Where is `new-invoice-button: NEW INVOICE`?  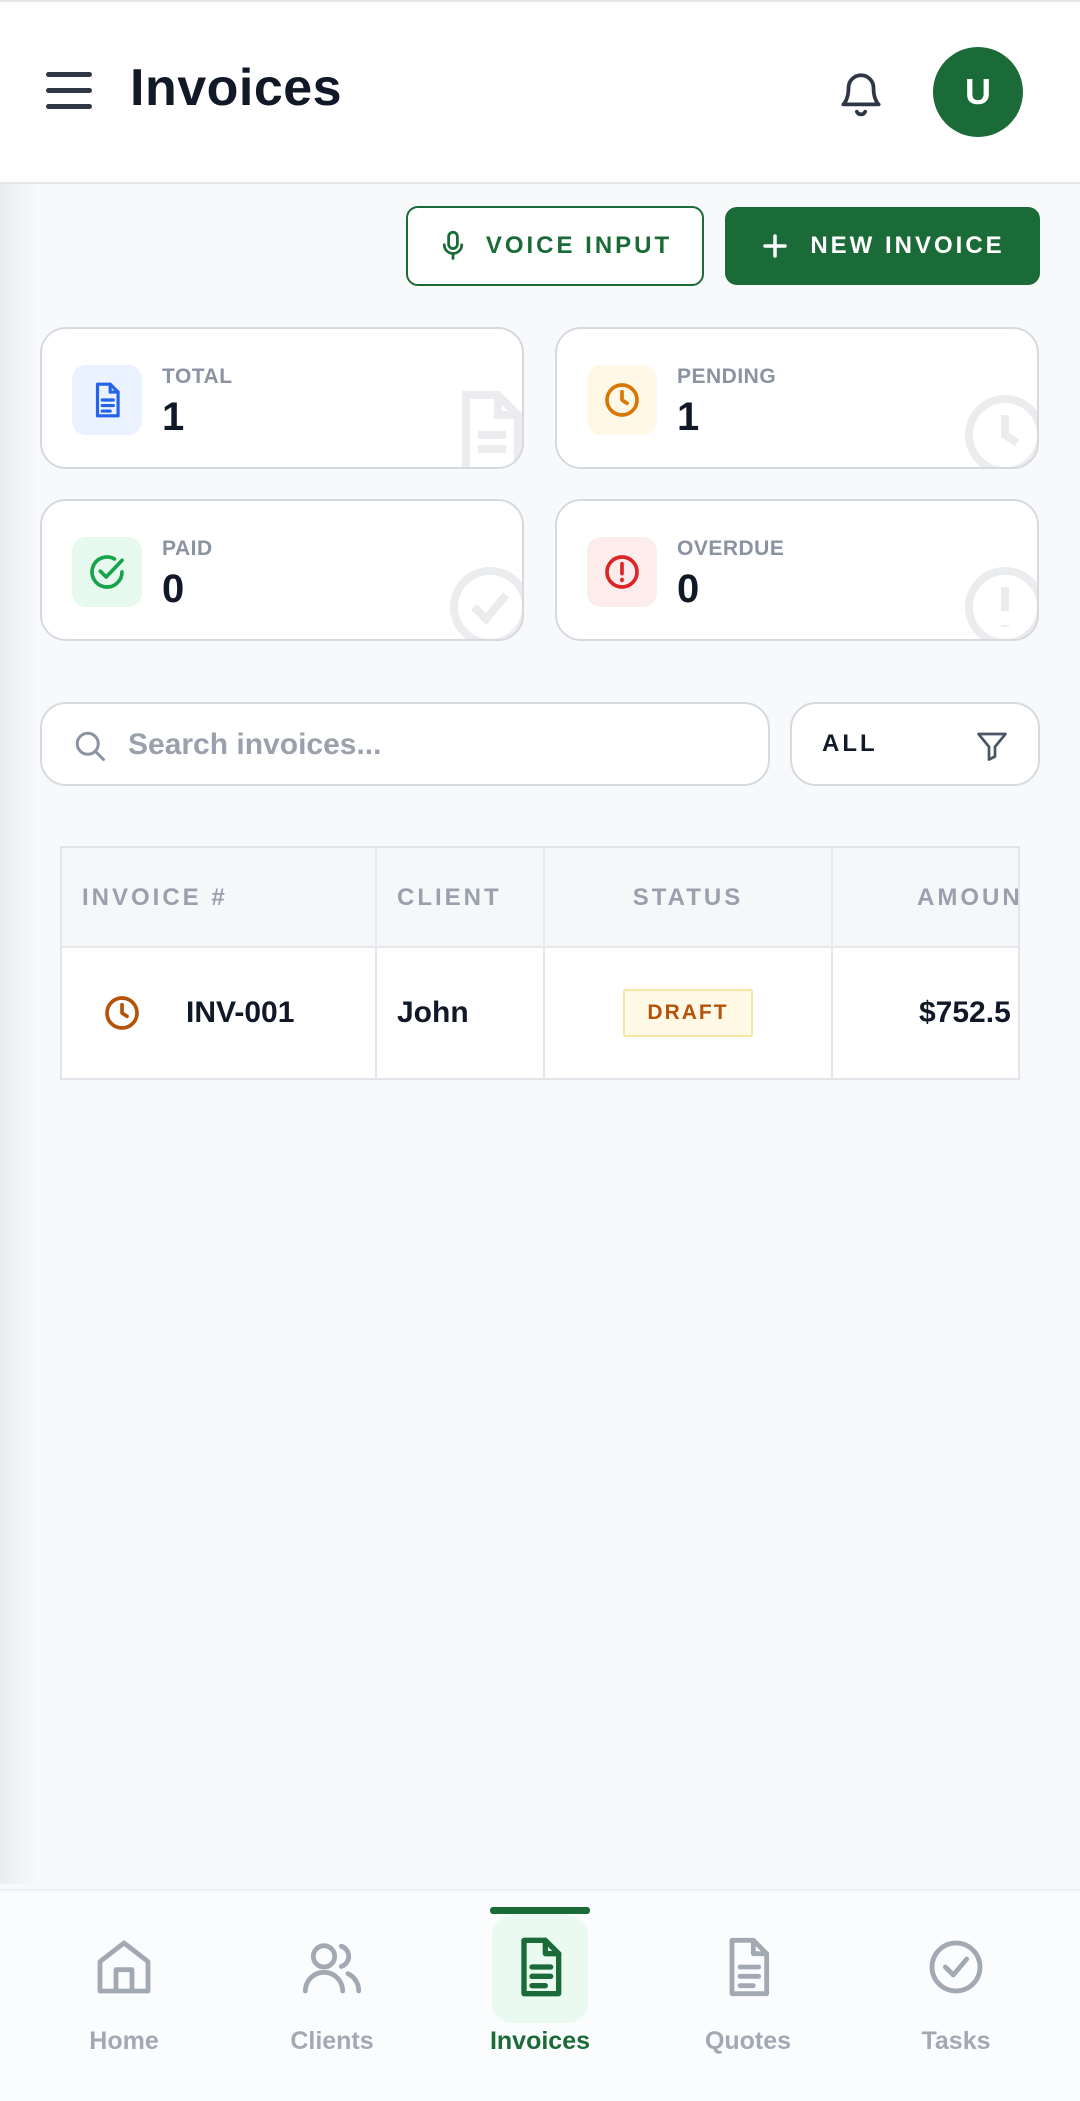 new-invoice-button: NEW INVOICE is located at coordinates (882, 246).